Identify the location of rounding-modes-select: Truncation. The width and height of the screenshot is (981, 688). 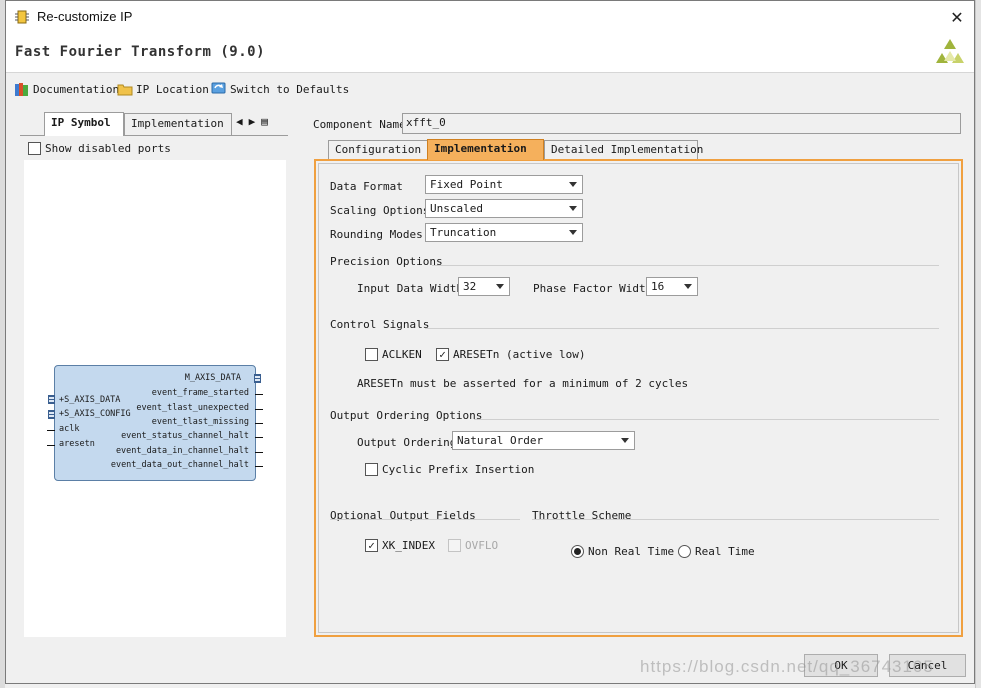
(504, 232).